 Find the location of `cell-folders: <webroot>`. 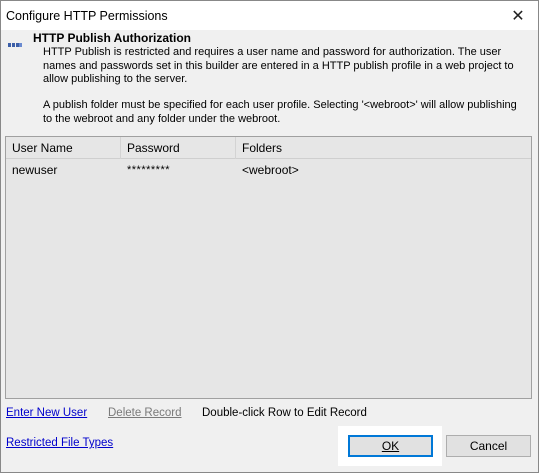

cell-folders: <webroot> is located at coordinates (270, 170).